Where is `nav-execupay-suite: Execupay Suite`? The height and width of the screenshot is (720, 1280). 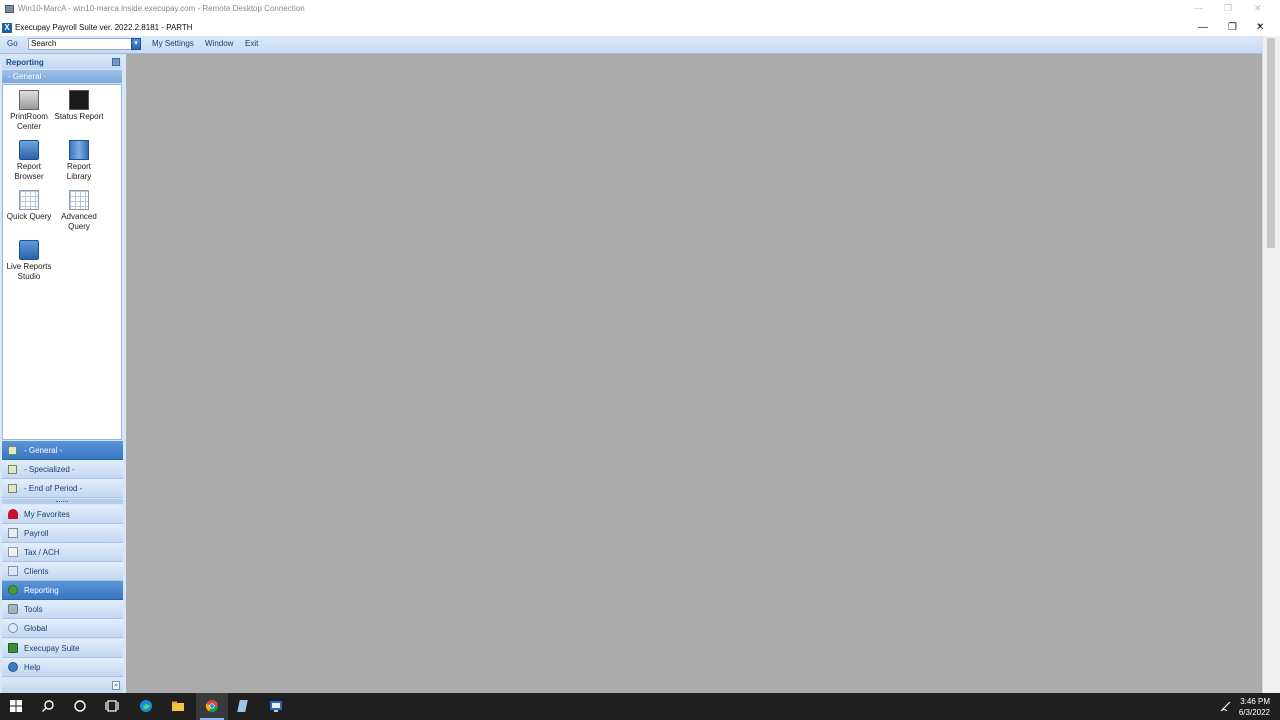
nav-execupay-suite: Execupay Suite is located at coordinates (62, 648).